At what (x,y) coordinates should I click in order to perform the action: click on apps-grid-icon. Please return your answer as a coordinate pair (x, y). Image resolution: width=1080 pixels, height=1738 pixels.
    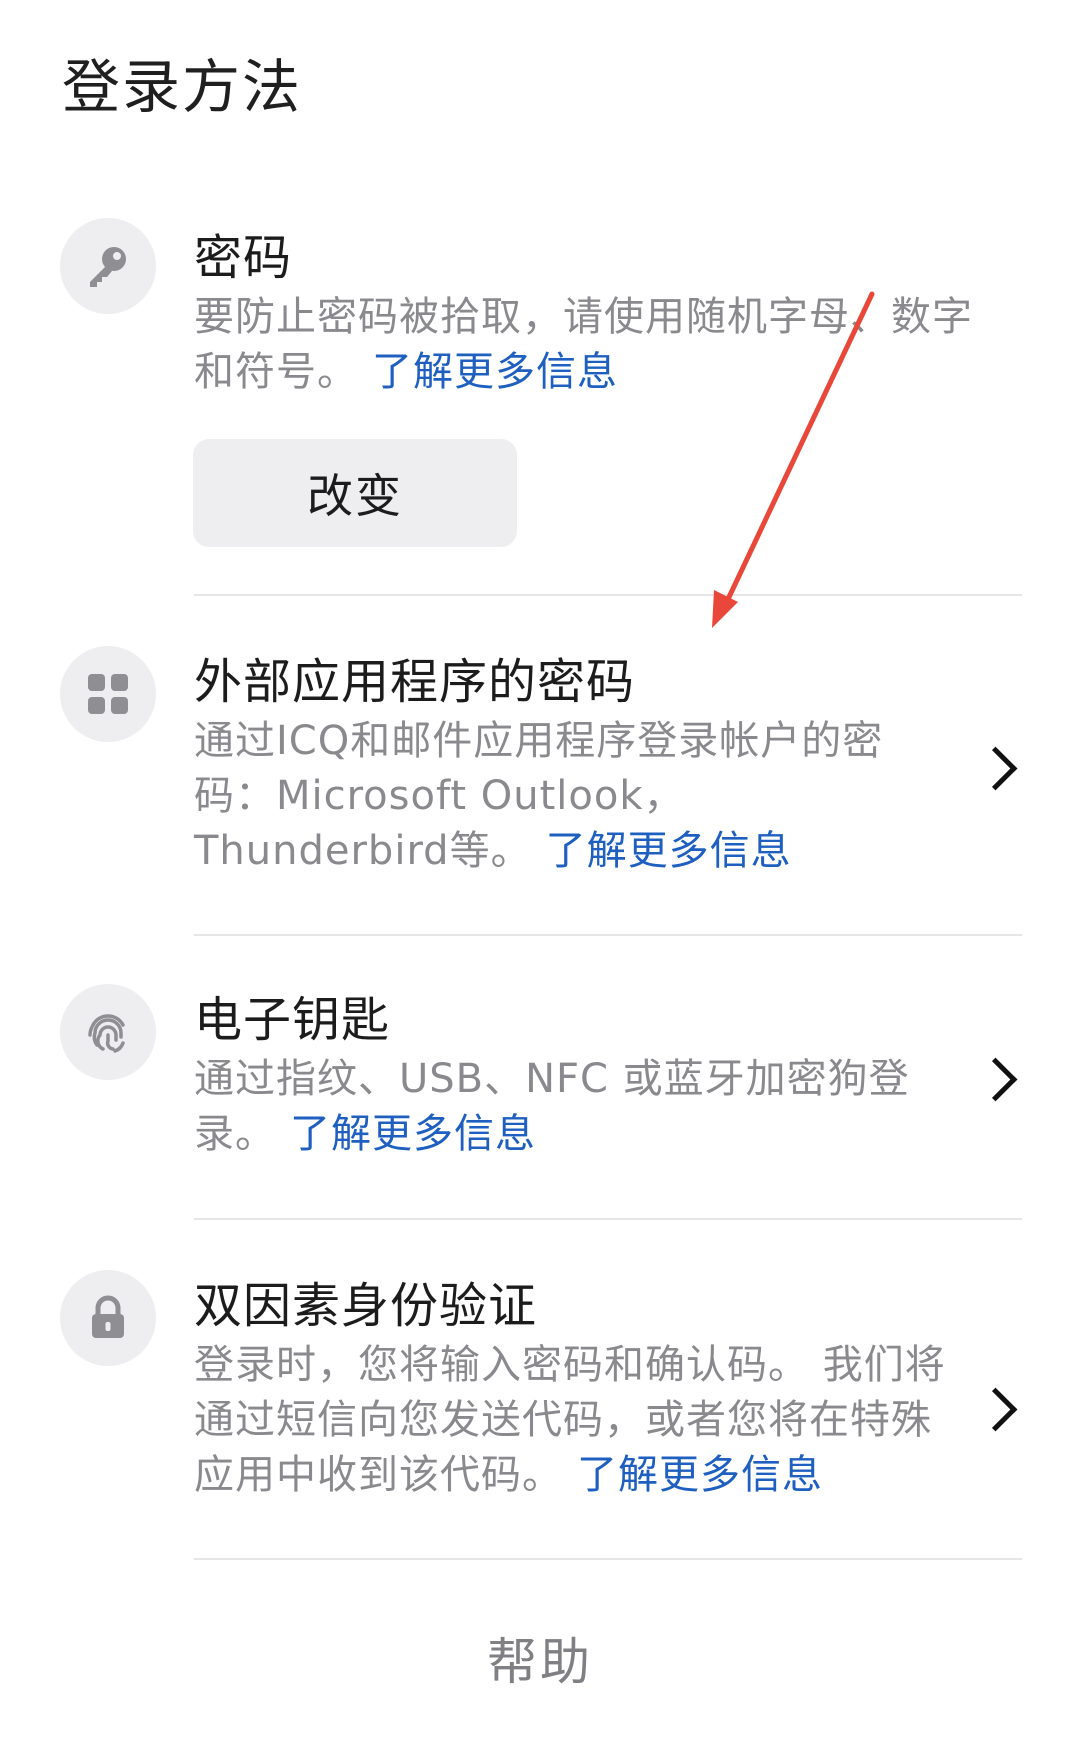
    Looking at the image, I should click on (108, 694).